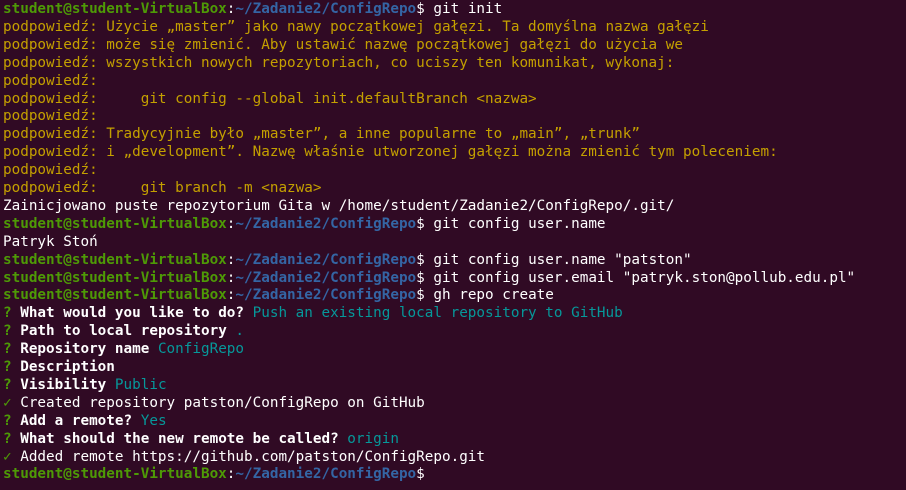 The width and height of the screenshot is (906, 490). I want to click on question-label: Description, so click(67, 367).